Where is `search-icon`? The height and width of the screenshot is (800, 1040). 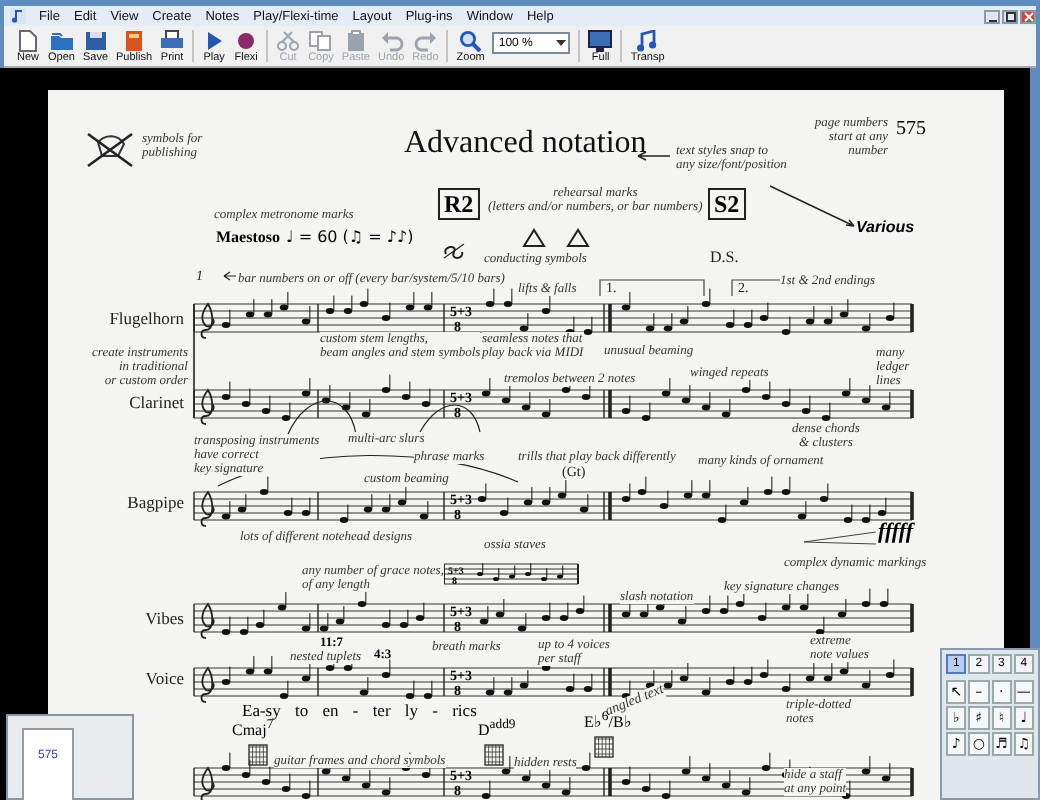
search-icon is located at coordinates (470, 40).